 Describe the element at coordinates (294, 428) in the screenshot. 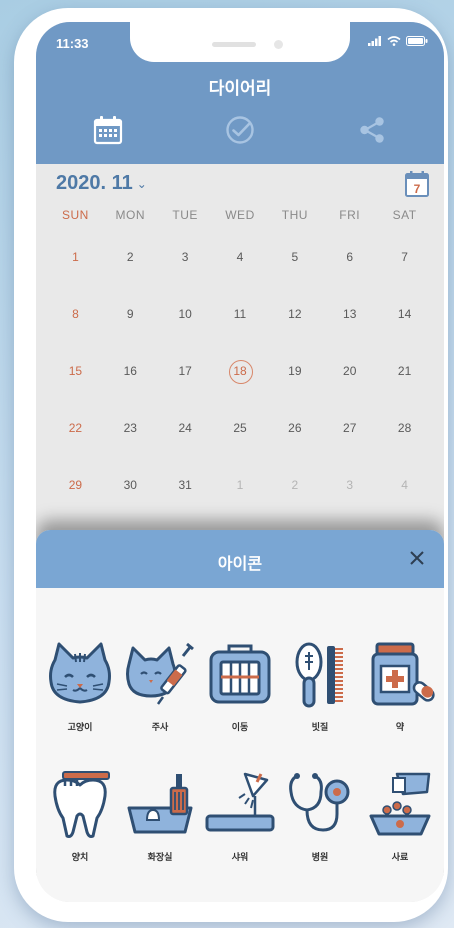

I see `calendar-day: 26` at that location.